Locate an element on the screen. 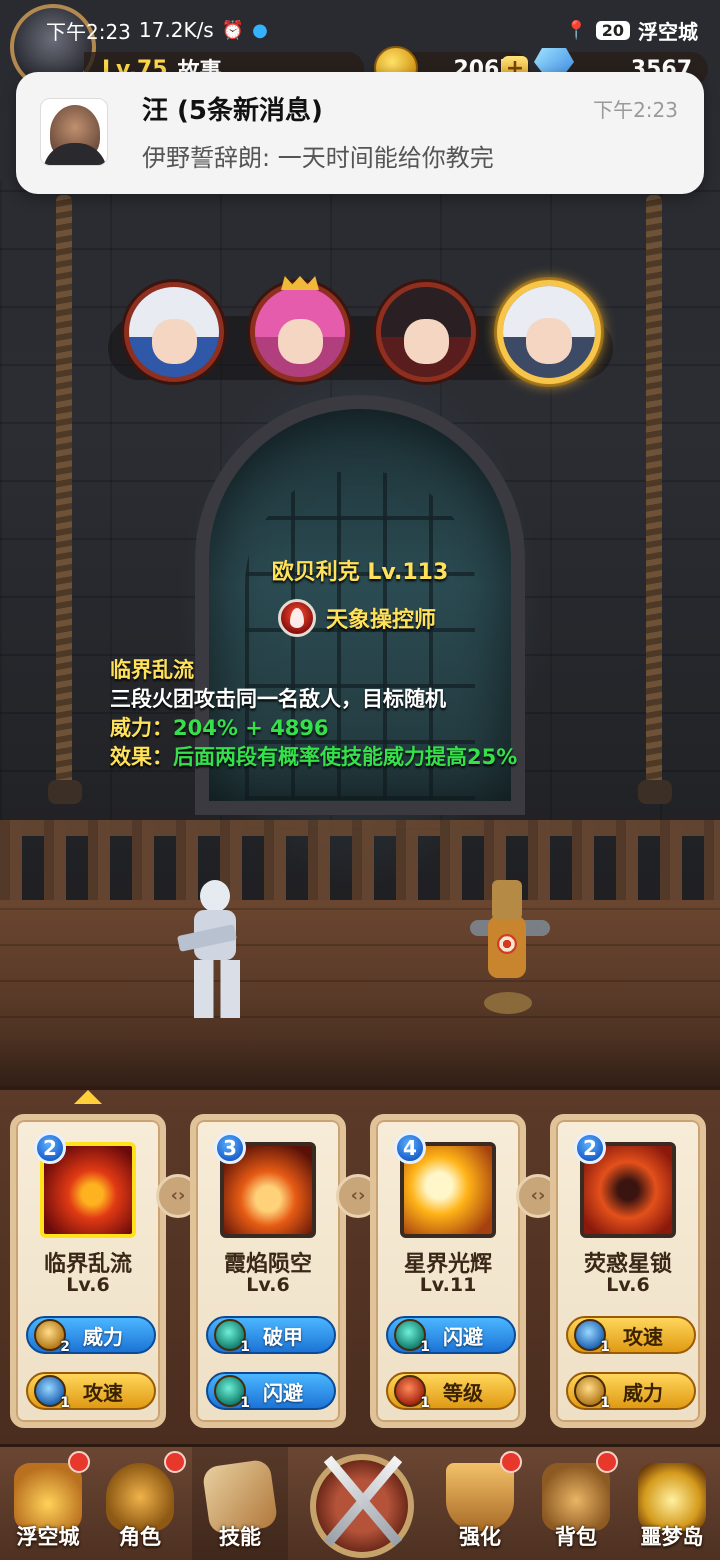 The image size is (720, 1560). skill-card-3: 4 星界光辉 Lv.11 1 闪避 1 等级 is located at coordinates (448, 1271).